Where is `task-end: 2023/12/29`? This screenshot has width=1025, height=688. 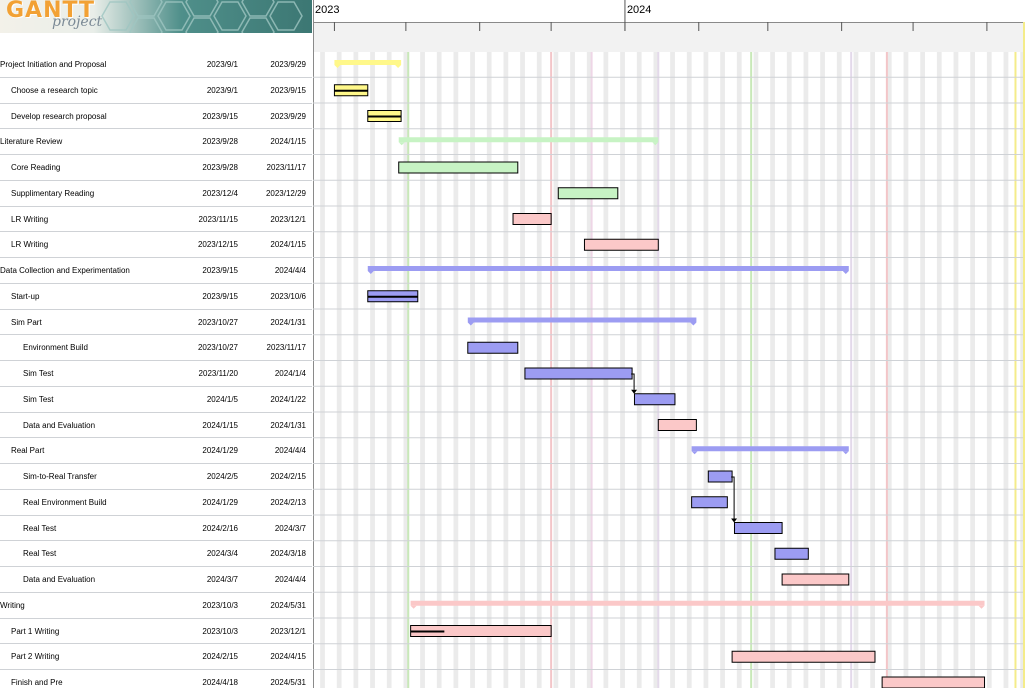
task-end: 2023/12/29 is located at coordinates (285, 193).